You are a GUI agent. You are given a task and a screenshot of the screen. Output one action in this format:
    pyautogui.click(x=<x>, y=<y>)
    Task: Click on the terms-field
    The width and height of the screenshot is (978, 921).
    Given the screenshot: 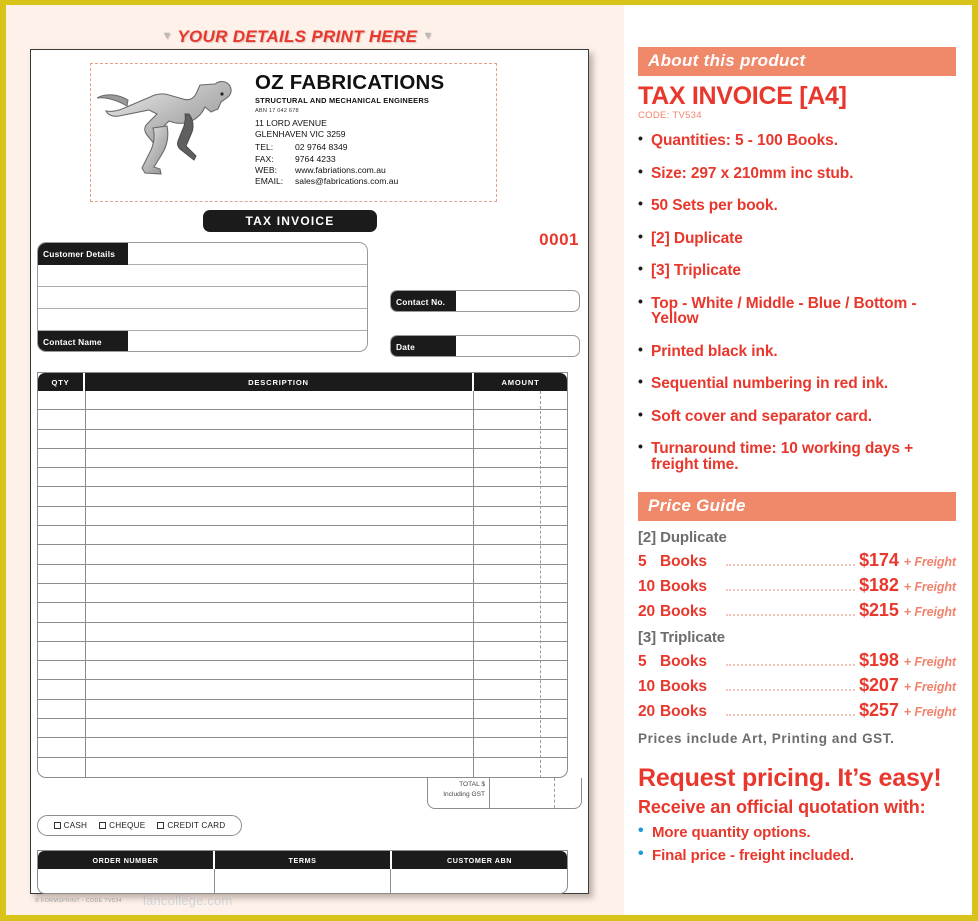 What is the action you would take?
    pyautogui.click(x=303, y=881)
    